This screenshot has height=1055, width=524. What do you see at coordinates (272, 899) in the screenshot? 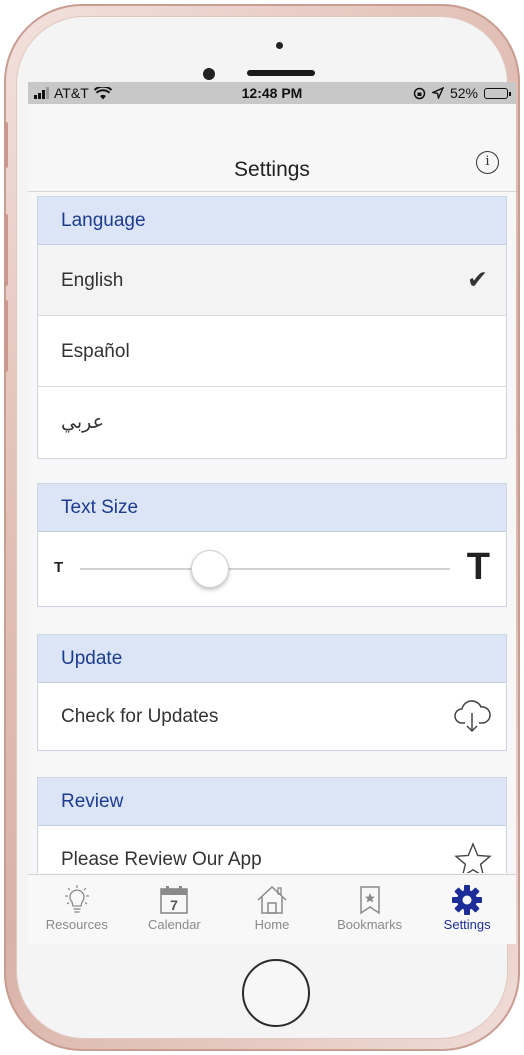
I see `home-icon` at bounding box center [272, 899].